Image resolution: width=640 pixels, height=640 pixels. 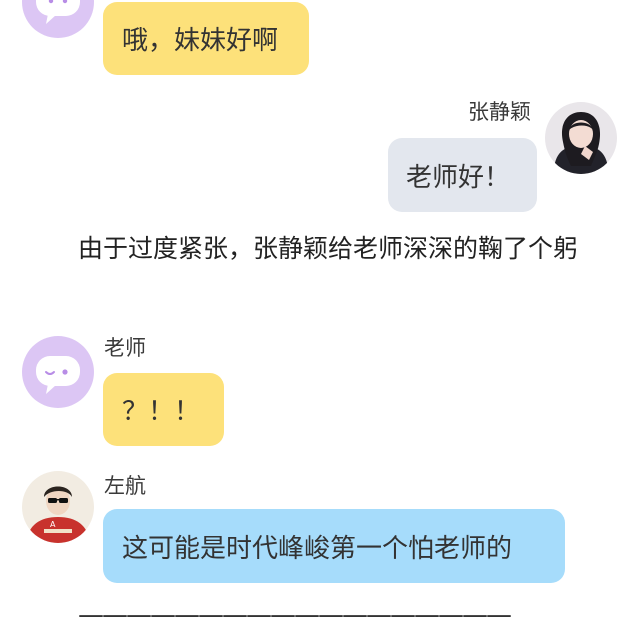 What do you see at coordinates (125, 486) in the screenshot?
I see `sender-name-zuo: 左航` at bounding box center [125, 486].